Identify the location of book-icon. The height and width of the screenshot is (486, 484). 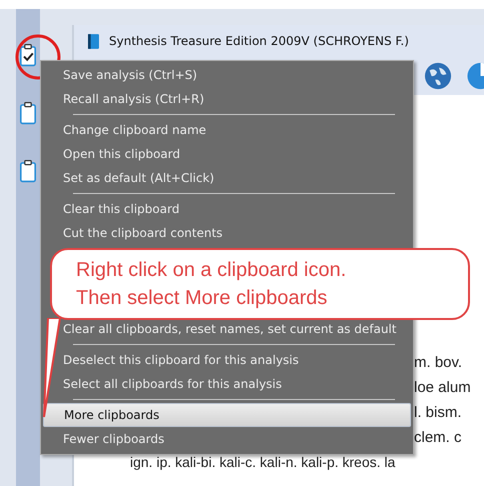
(93, 41).